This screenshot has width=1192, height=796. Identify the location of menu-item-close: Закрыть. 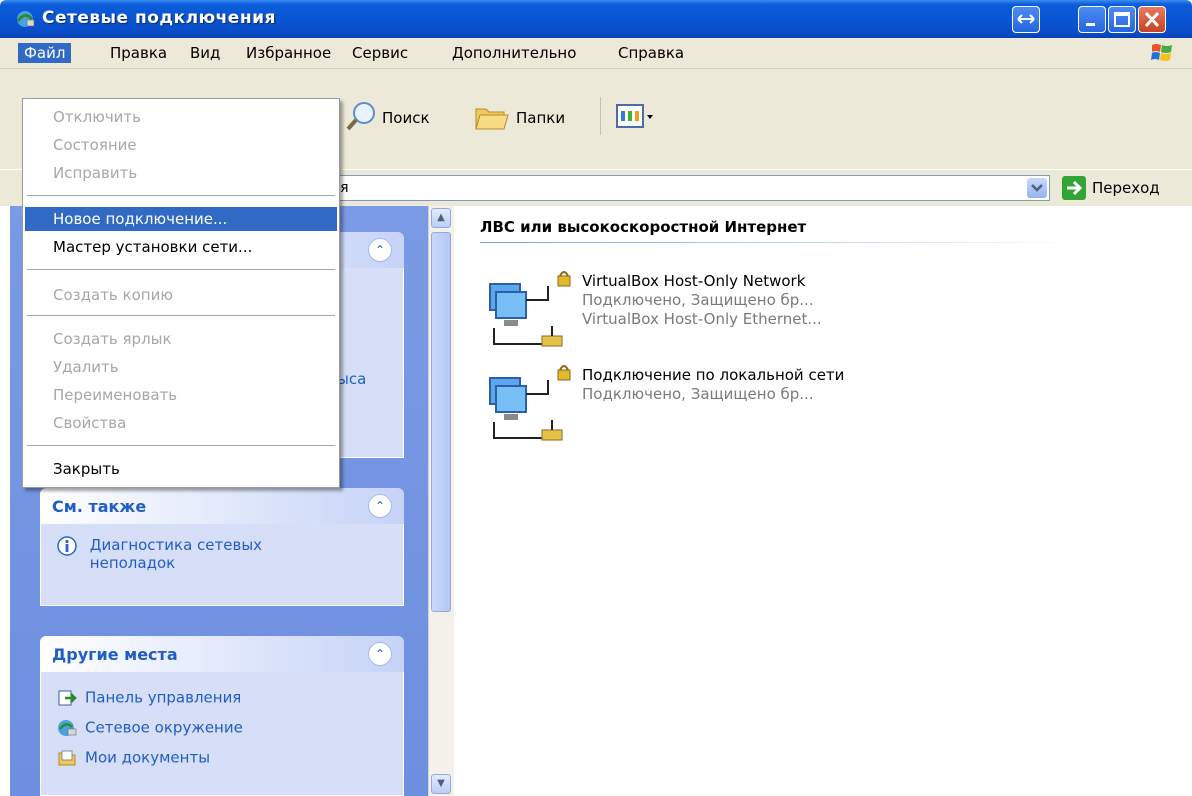
(181, 469).